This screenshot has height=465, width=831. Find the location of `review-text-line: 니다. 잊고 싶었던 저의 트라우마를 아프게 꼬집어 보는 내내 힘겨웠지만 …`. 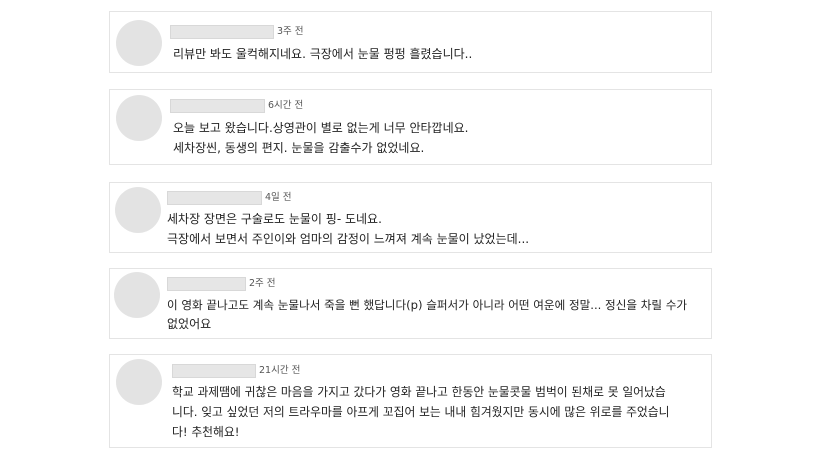

review-text-line: 니다. 잊고 싶었던 저의 트라우마를 아프게 꼬집어 보는 내내 힘겨웠지만 … is located at coordinates (421, 412).